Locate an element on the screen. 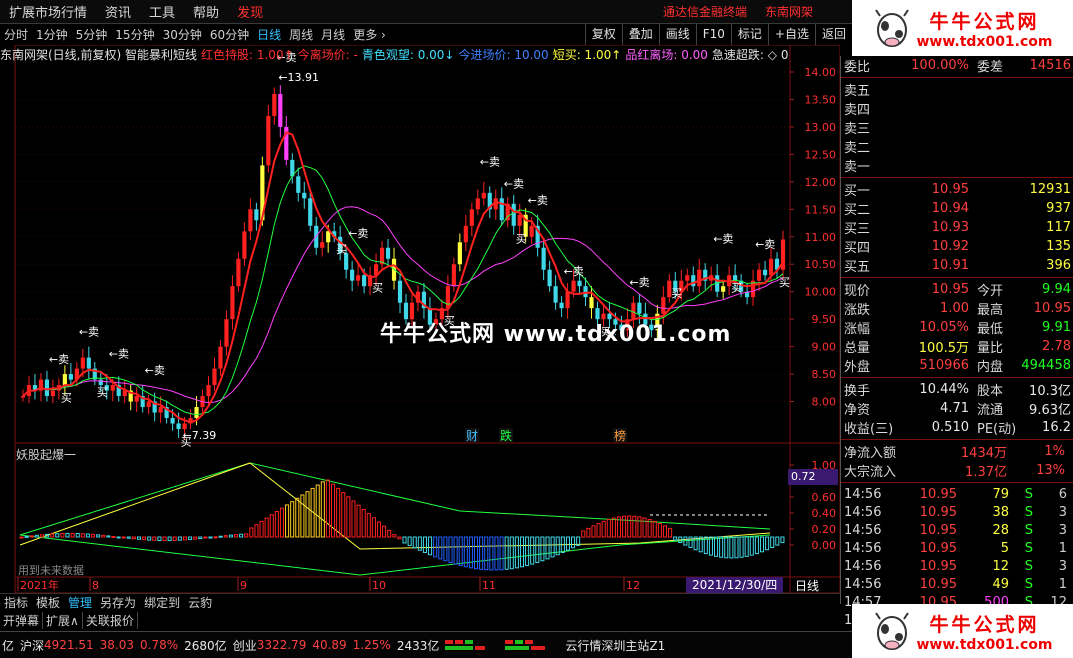  tab-danmaku: 开弹幕 is located at coordinates (22, 620).